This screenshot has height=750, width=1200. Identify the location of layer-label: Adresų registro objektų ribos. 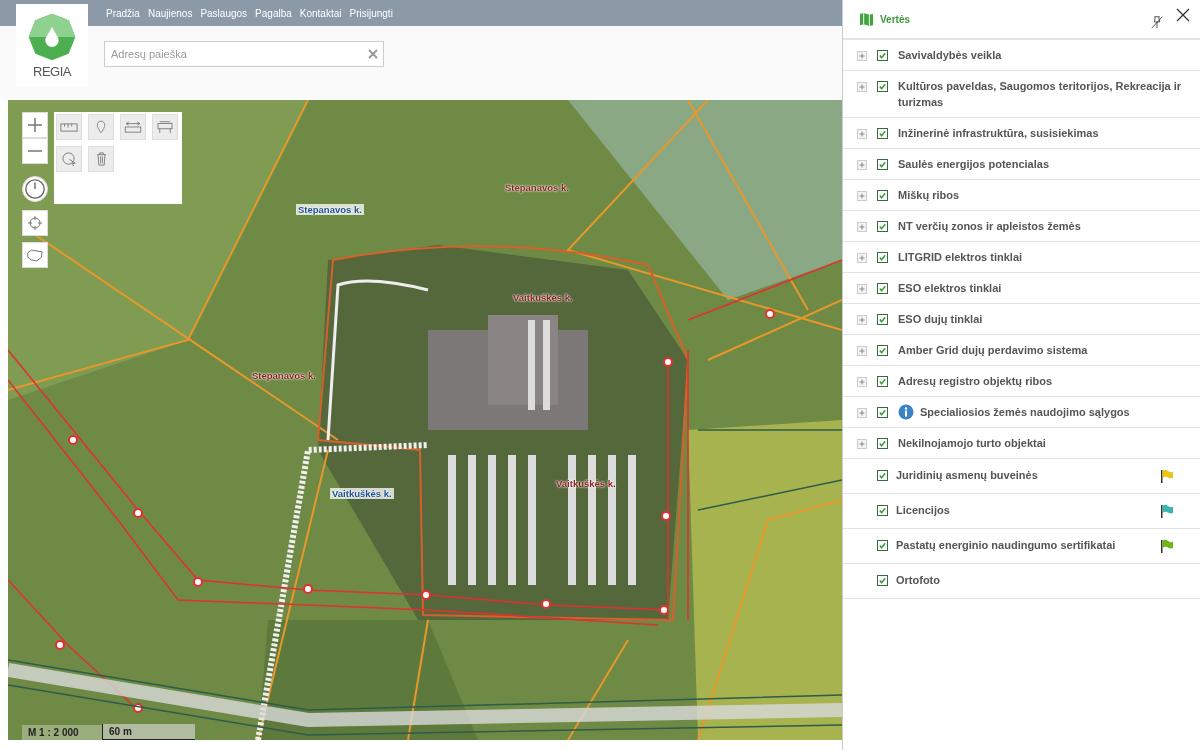
(976, 381).